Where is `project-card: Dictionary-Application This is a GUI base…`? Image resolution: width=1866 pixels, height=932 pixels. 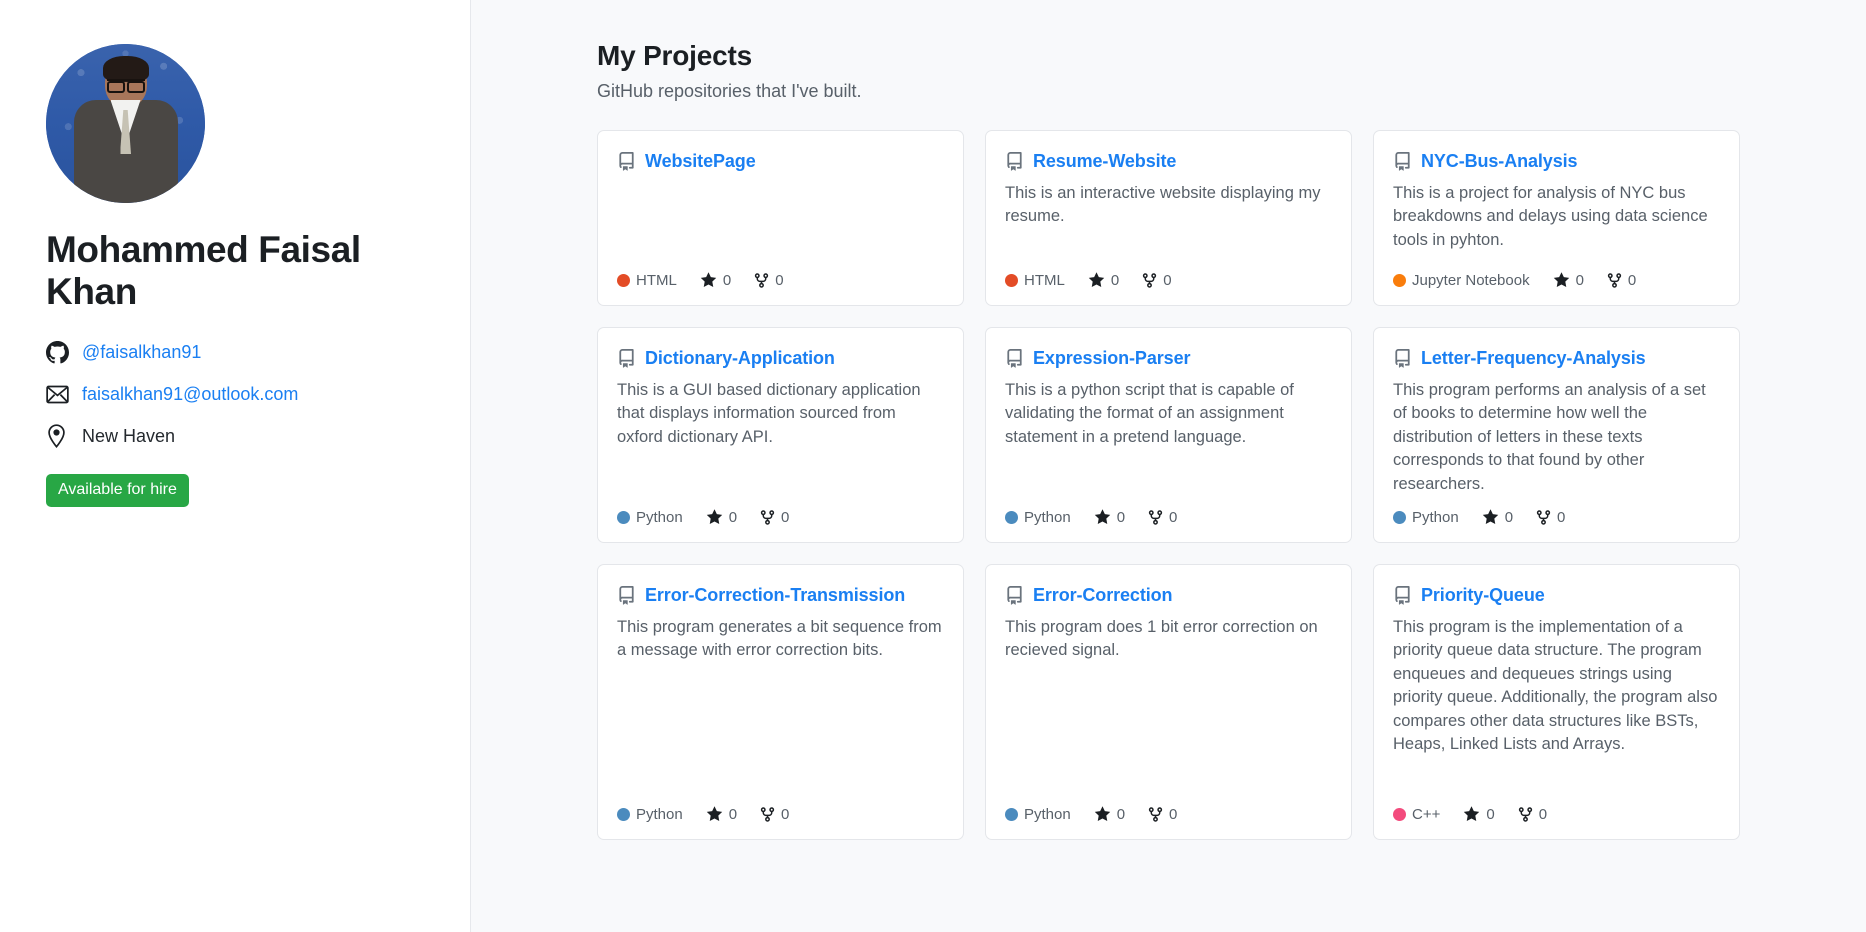
project-card: Dictionary-Application This is a GUI base… is located at coordinates (780, 435).